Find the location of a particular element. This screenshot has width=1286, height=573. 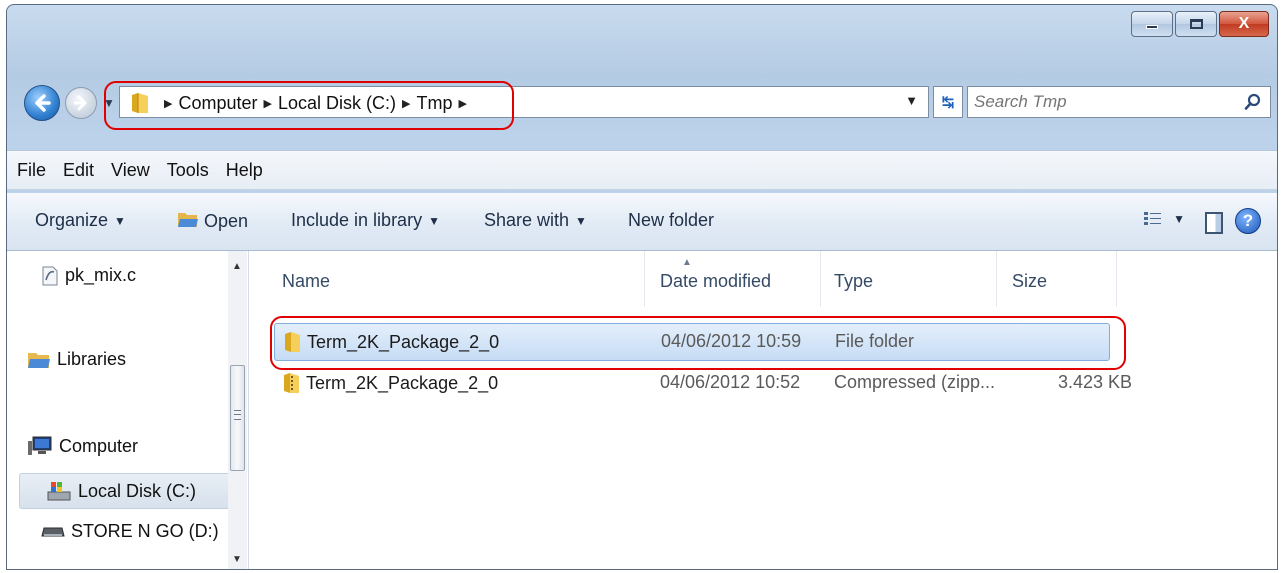

change-view-button: ▼ is located at coordinates (1164, 219).